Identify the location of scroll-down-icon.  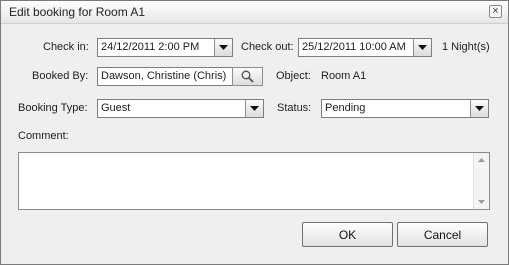
(481, 202).